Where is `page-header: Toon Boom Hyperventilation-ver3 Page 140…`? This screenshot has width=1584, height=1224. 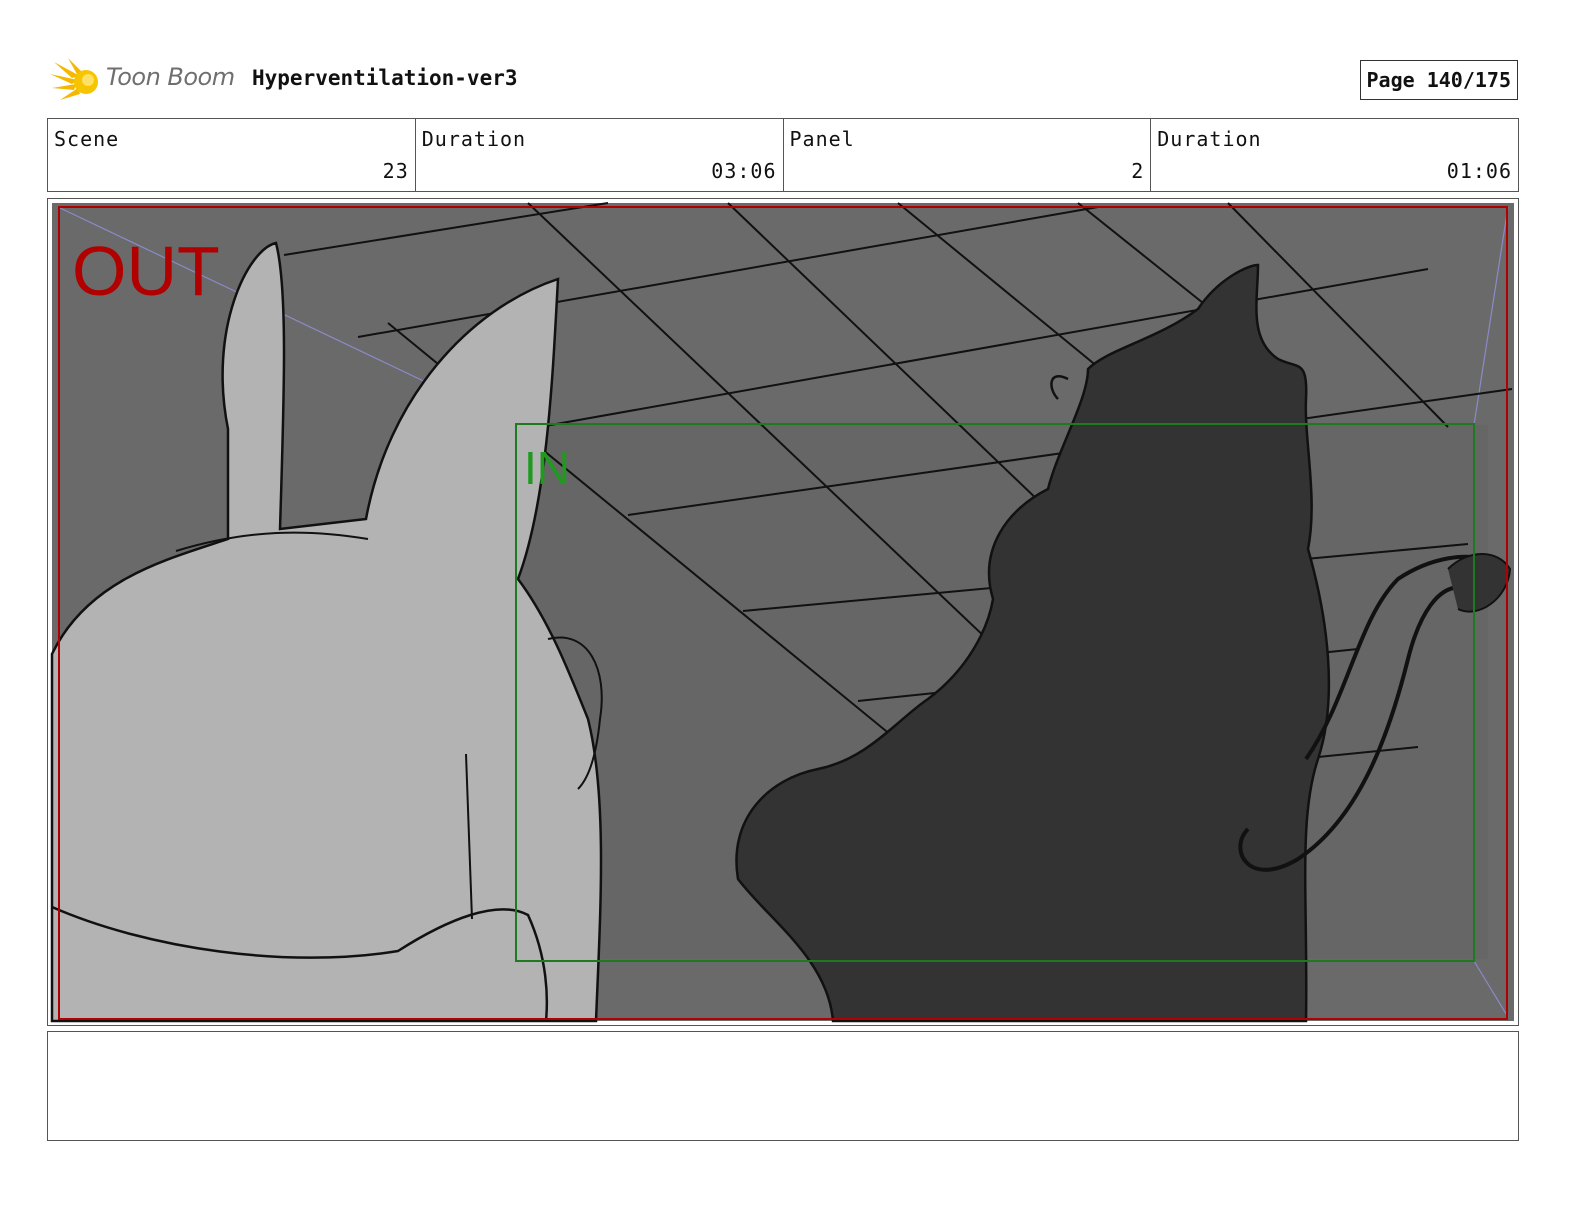
page-header: Toon Boom Hyperventilation-ver3 Page 140… is located at coordinates (784, 80).